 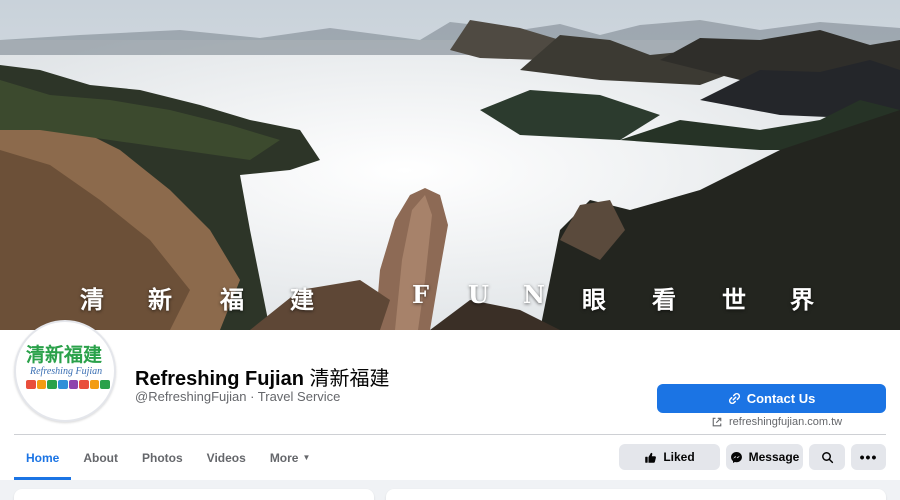 I want to click on intro-card, so click(x=194, y=494).